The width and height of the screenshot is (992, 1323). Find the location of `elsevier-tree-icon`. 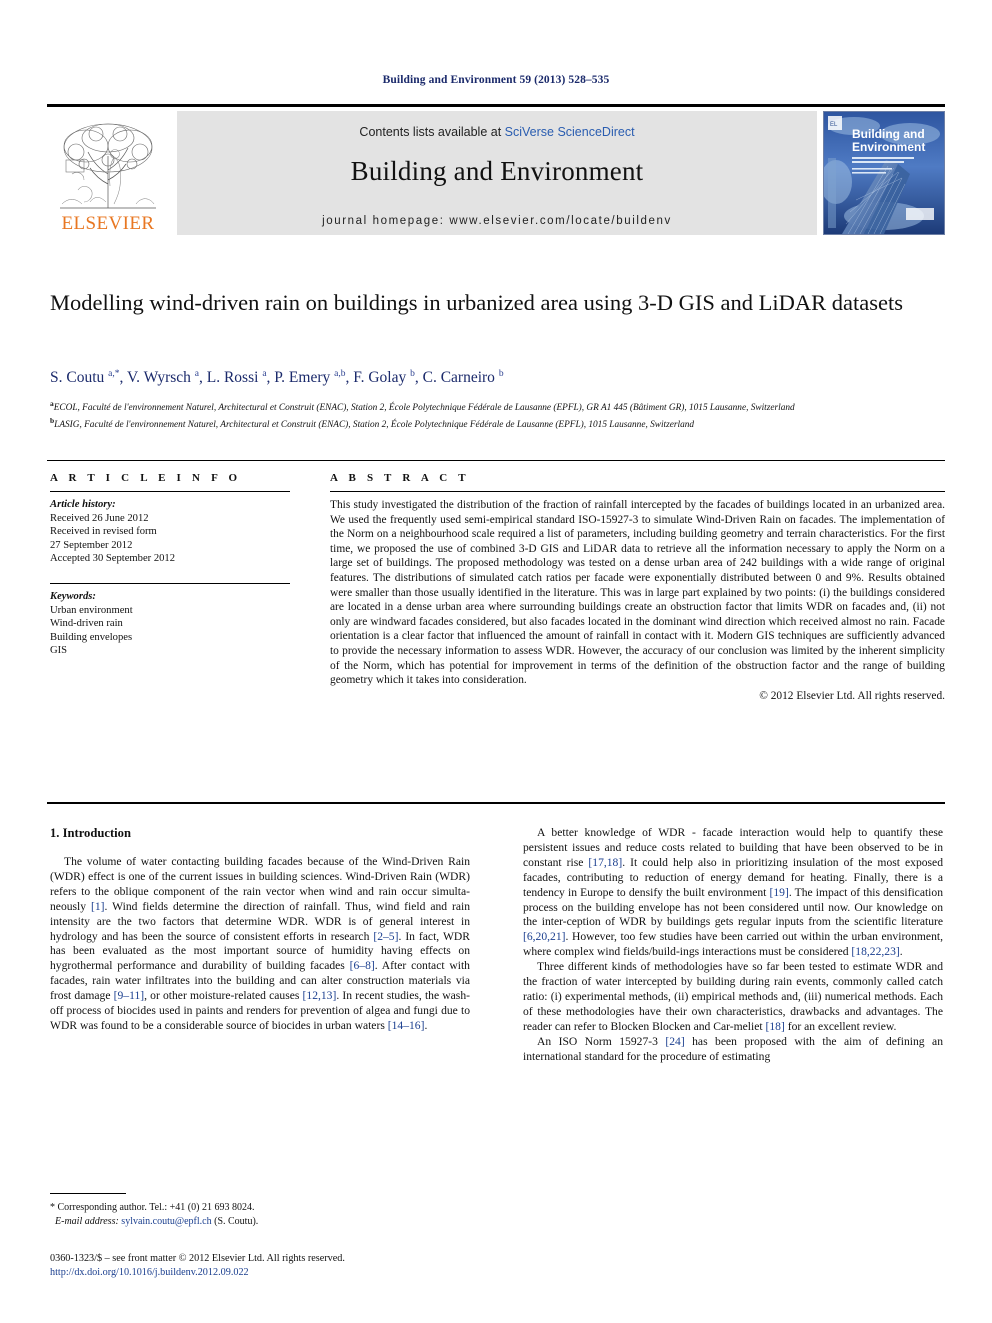

elsevier-tree-icon is located at coordinates (108, 165).